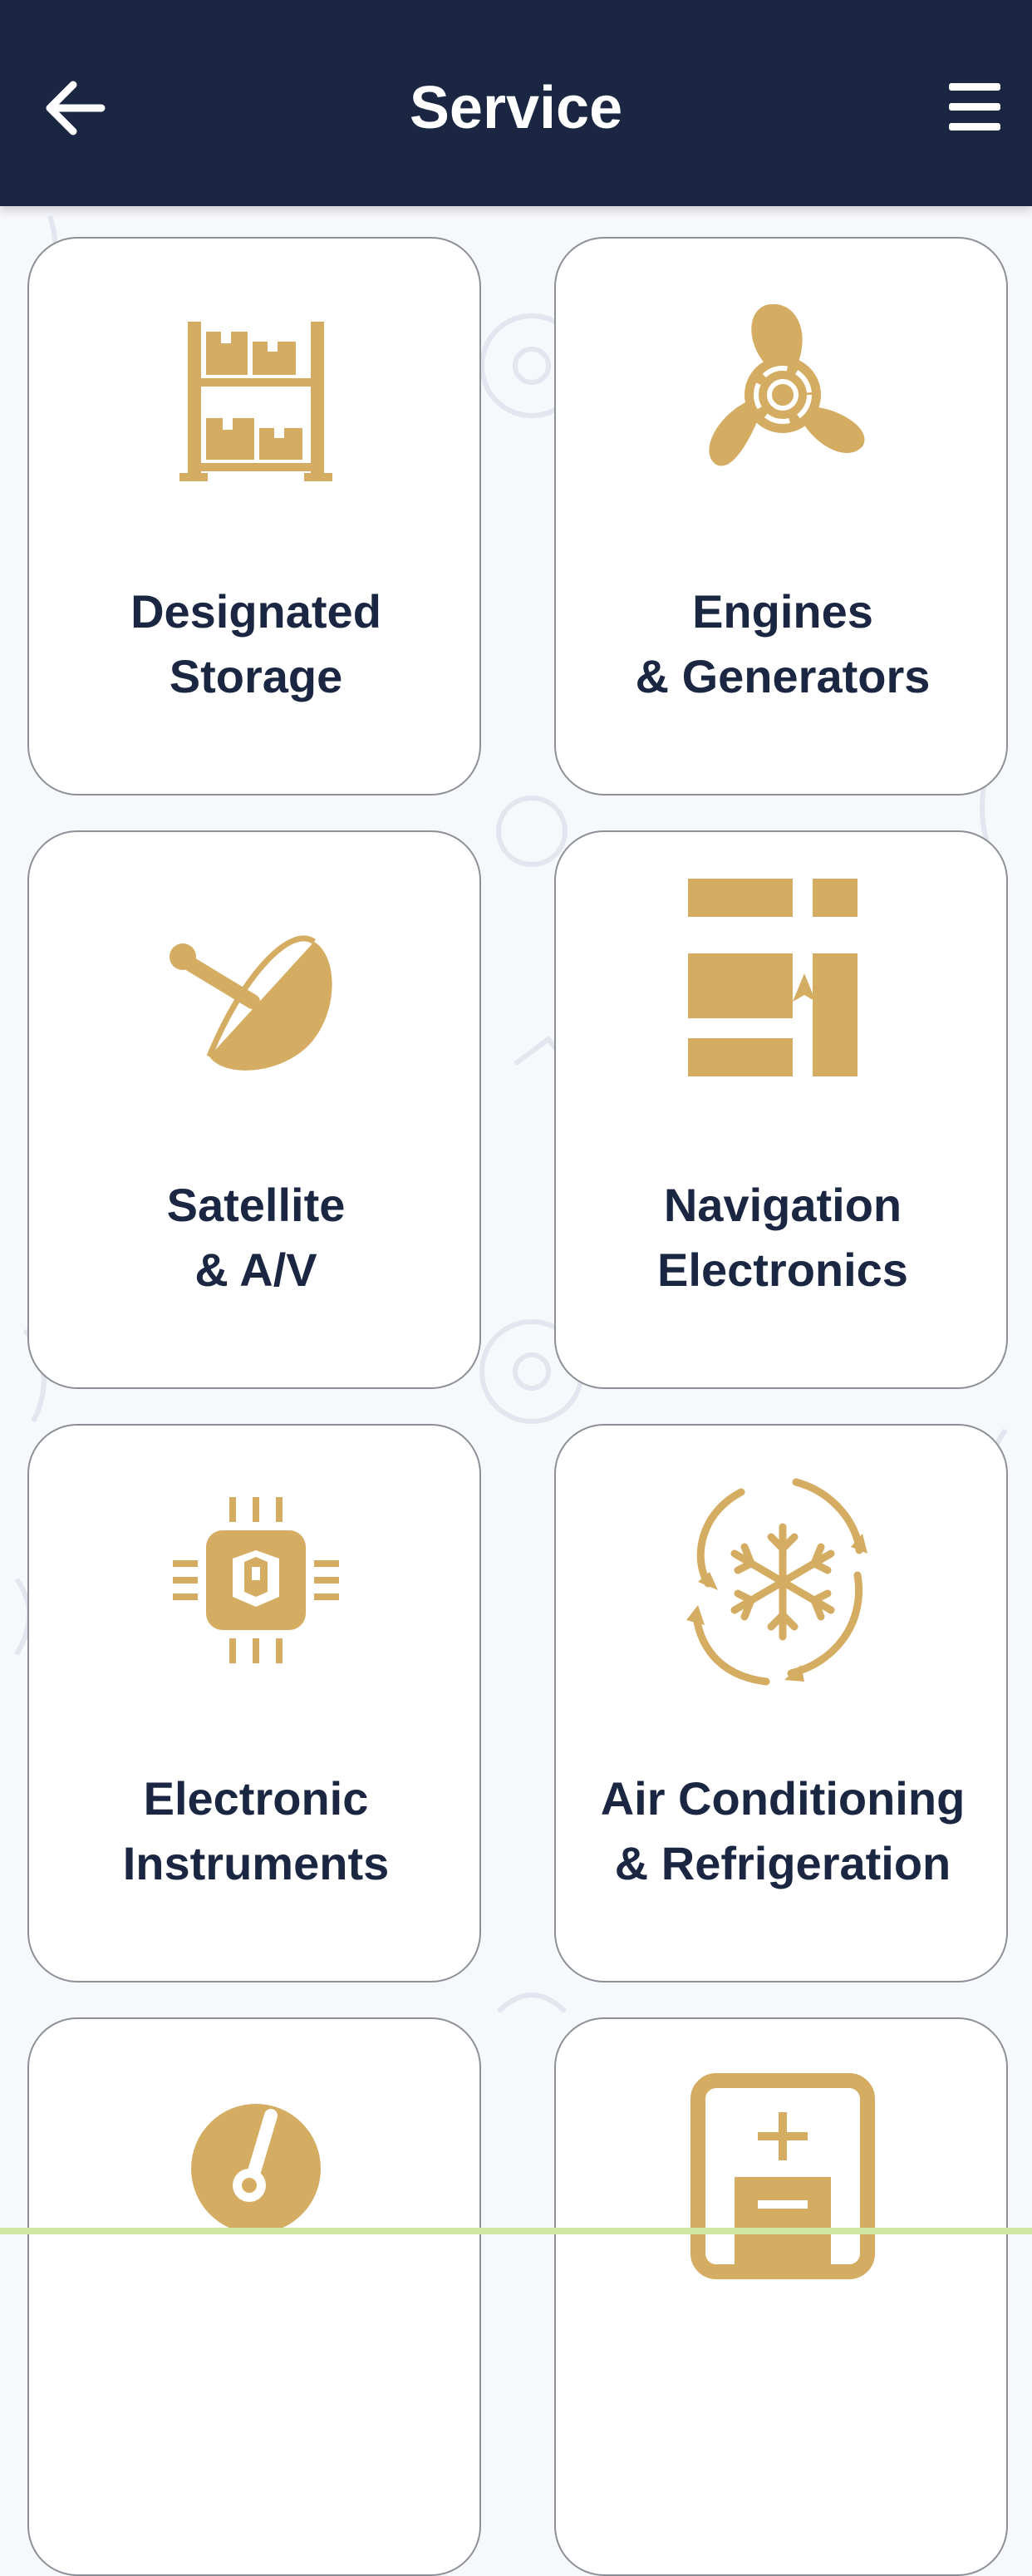 Image resolution: width=1032 pixels, height=2576 pixels. What do you see at coordinates (255, 643) in the screenshot?
I see `service-label: Designated Storage` at bounding box center [255, 643].